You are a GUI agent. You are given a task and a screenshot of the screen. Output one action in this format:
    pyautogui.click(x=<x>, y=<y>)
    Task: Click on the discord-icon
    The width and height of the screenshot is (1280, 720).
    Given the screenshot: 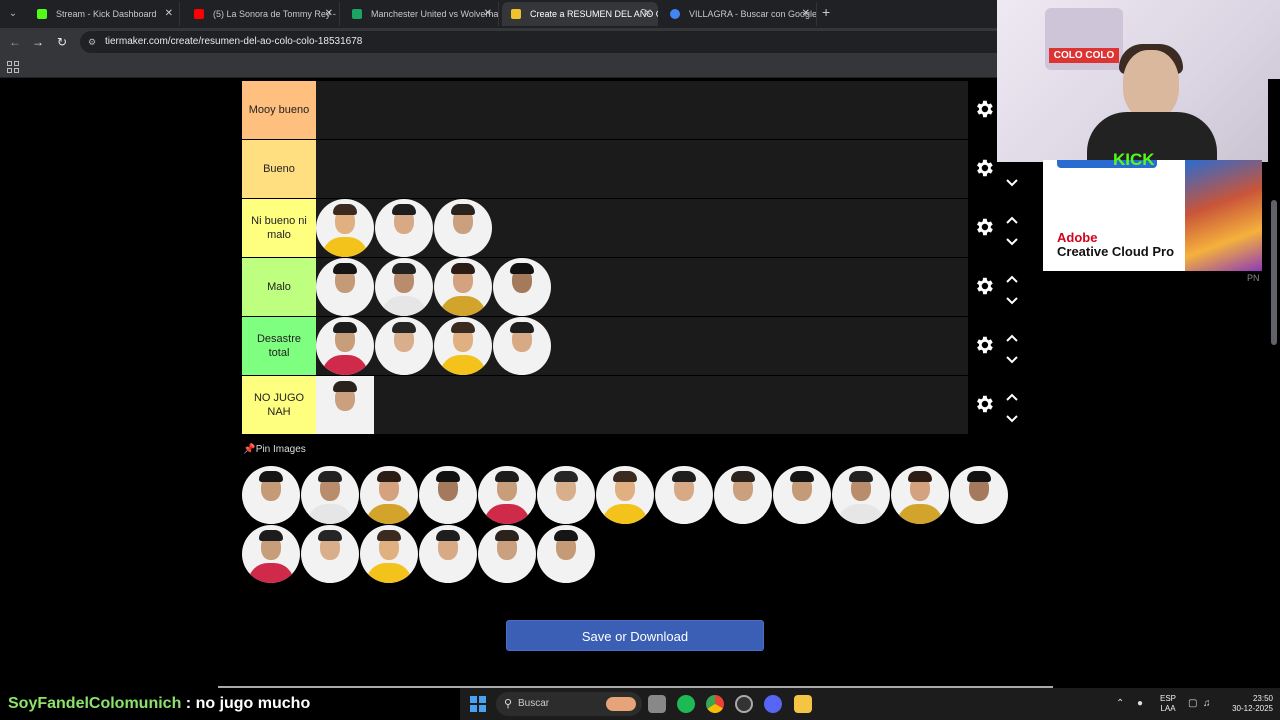 What is the action you would take?
    pyautogui.click(x=773, y=704)
    